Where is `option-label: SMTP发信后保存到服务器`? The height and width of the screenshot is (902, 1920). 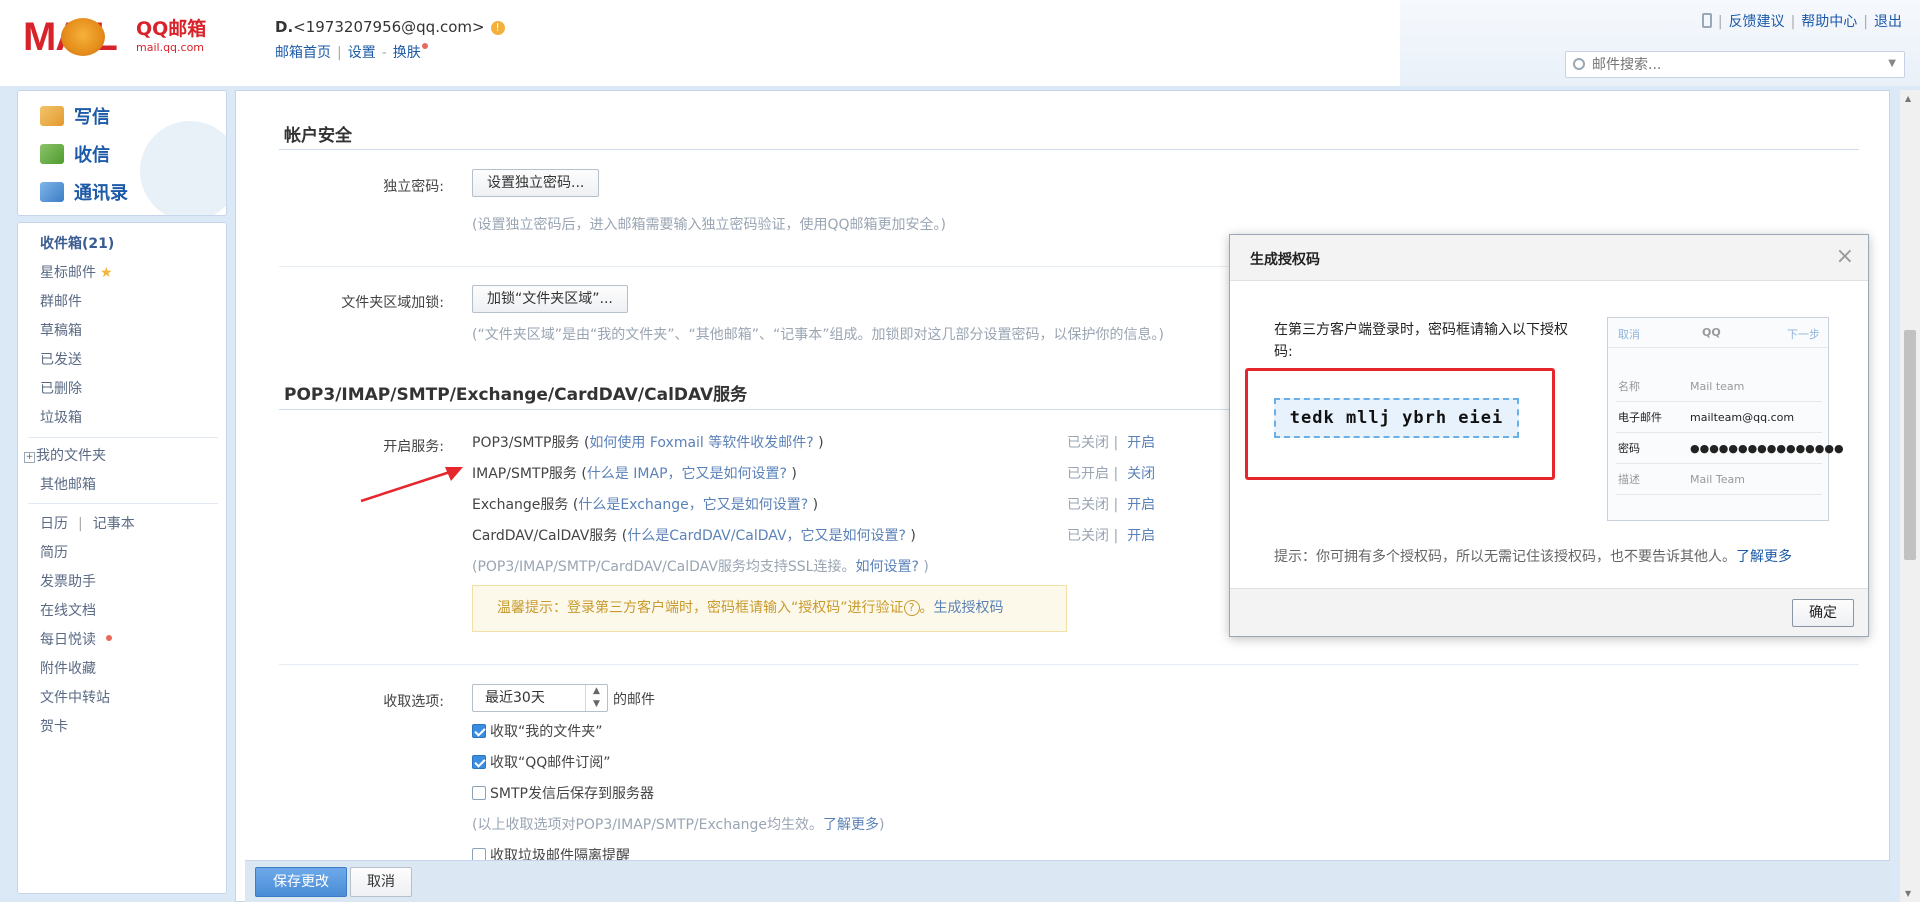
option-label: SMTP发信后保存到服务器 is located at coordinates (572, 794).